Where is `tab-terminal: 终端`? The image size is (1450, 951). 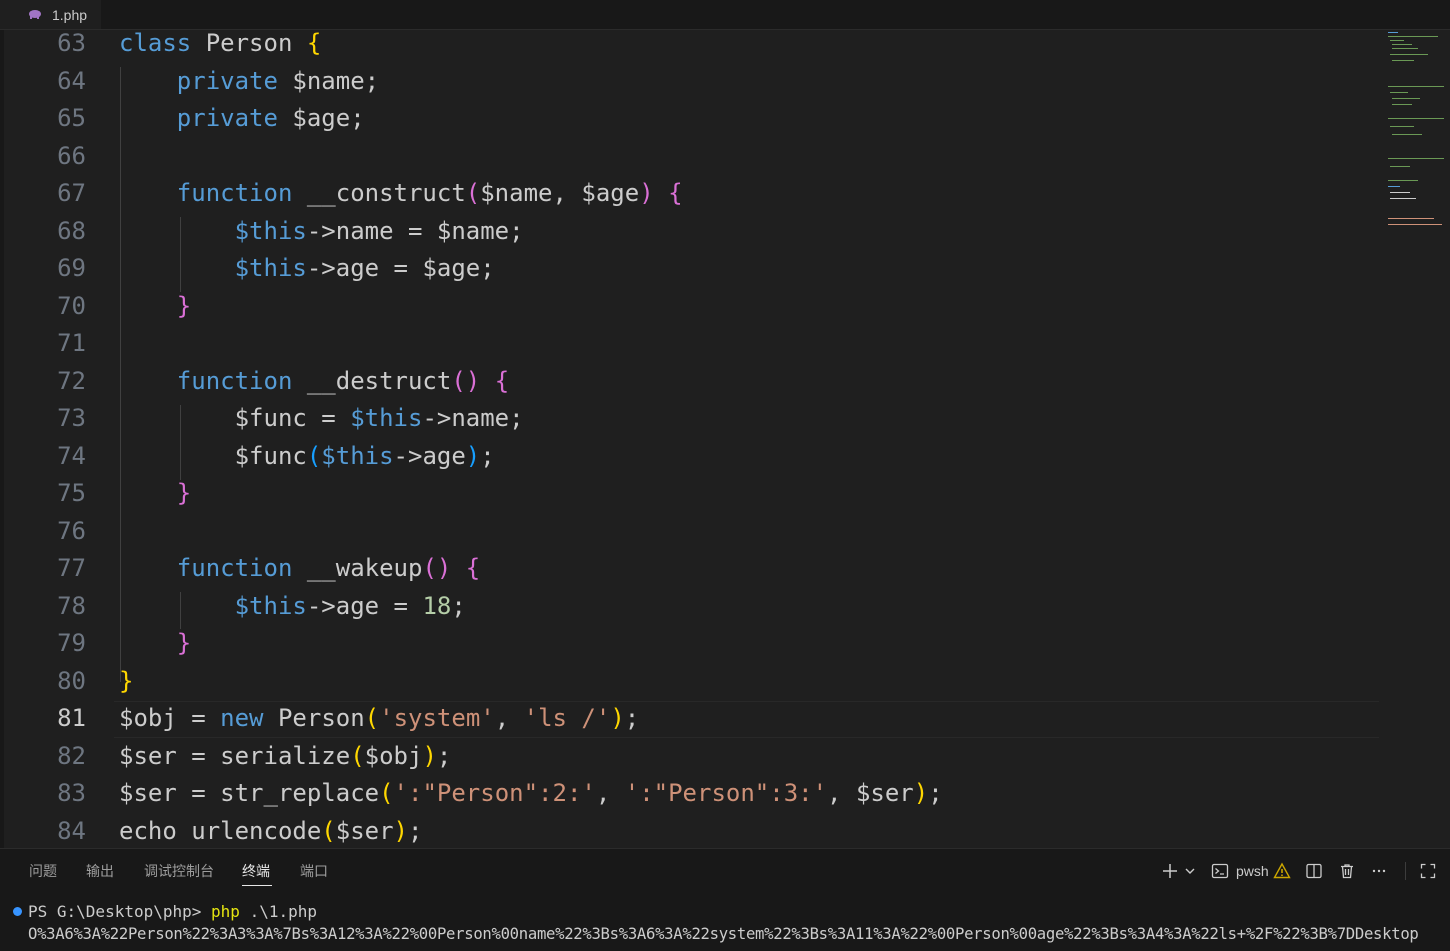 tab-terminal: 终端 is located at coordinates (256, 871).